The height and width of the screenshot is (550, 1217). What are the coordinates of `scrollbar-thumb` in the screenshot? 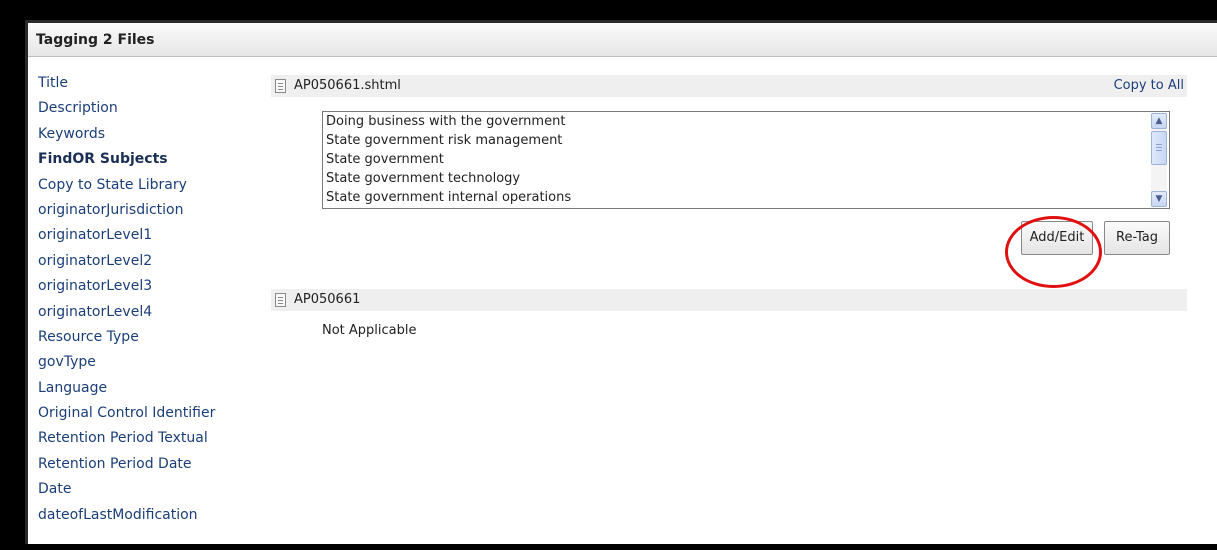 It's located at (1159, 148).